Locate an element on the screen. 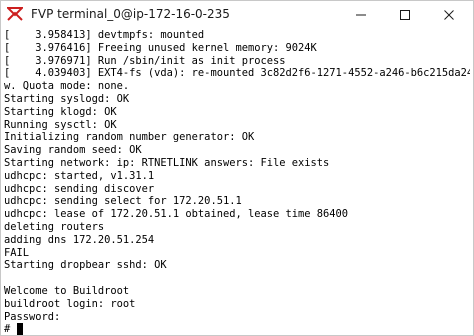 The height and width of the screenshot is (336, 474). terminal-line: Running sysctl: OK is located at coordinates (60, 124).